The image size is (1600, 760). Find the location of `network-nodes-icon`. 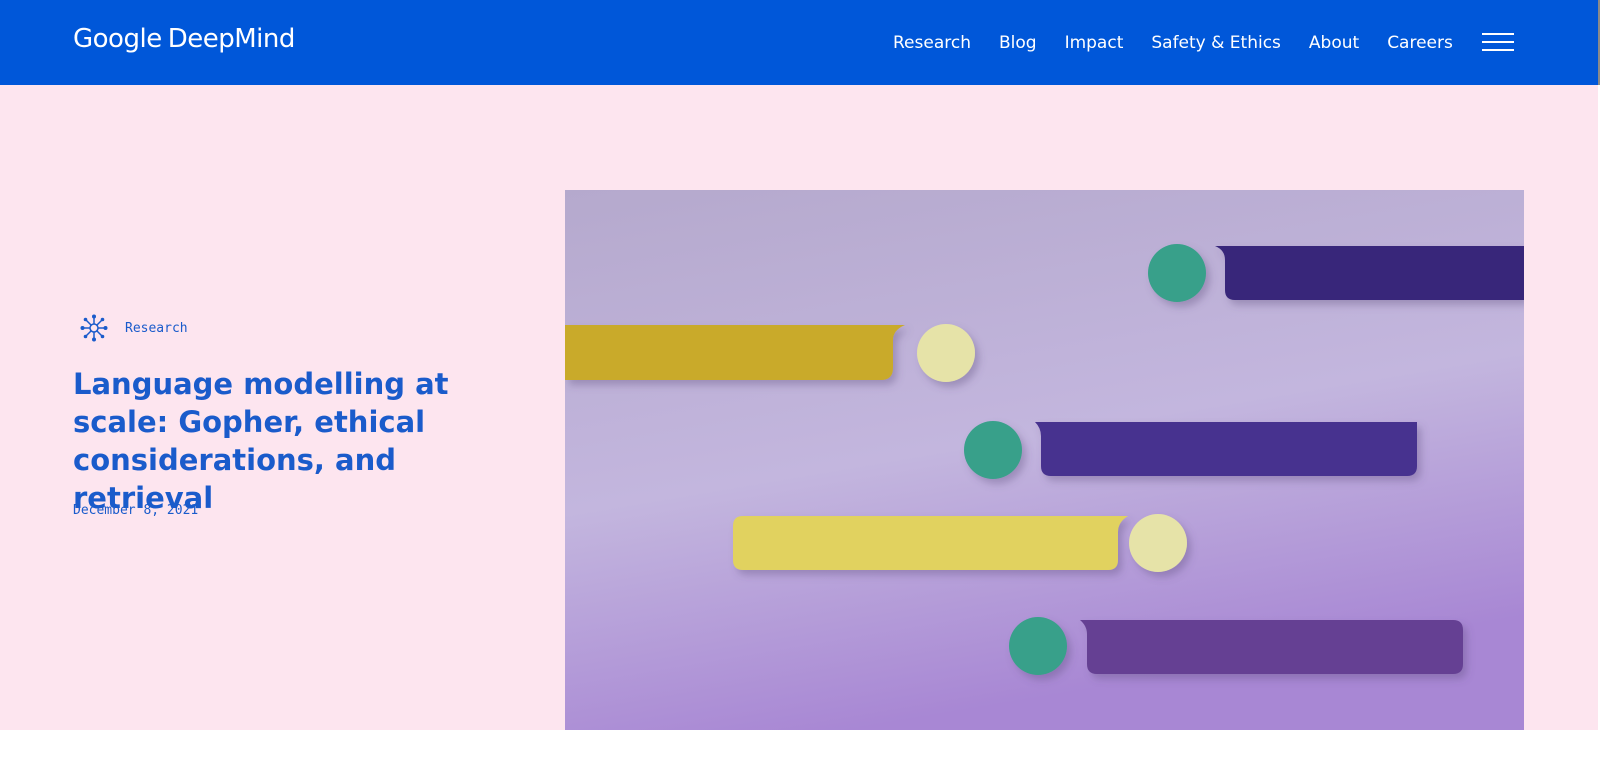

network-nodes-icon is located at coordinates (94, 328).